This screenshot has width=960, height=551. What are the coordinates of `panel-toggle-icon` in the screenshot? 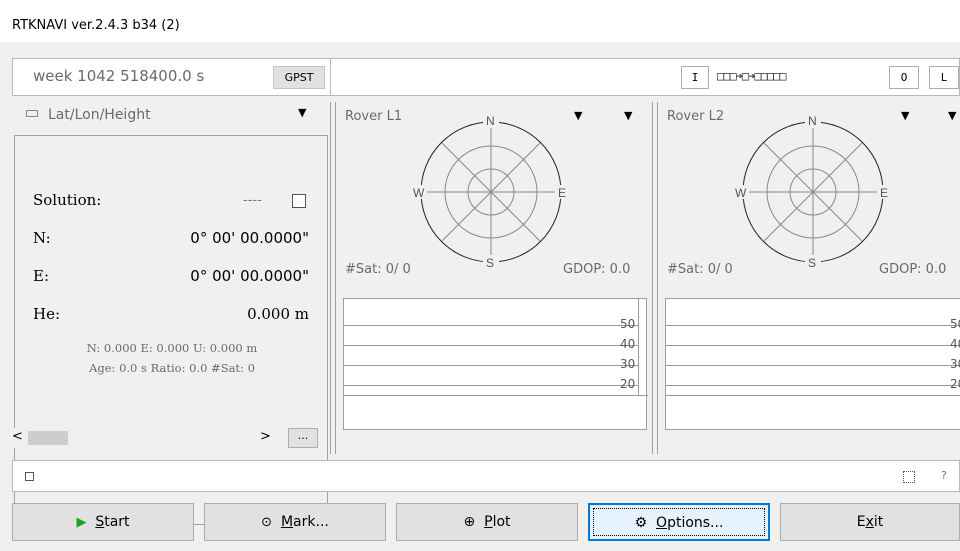 It's located at (909, 477).